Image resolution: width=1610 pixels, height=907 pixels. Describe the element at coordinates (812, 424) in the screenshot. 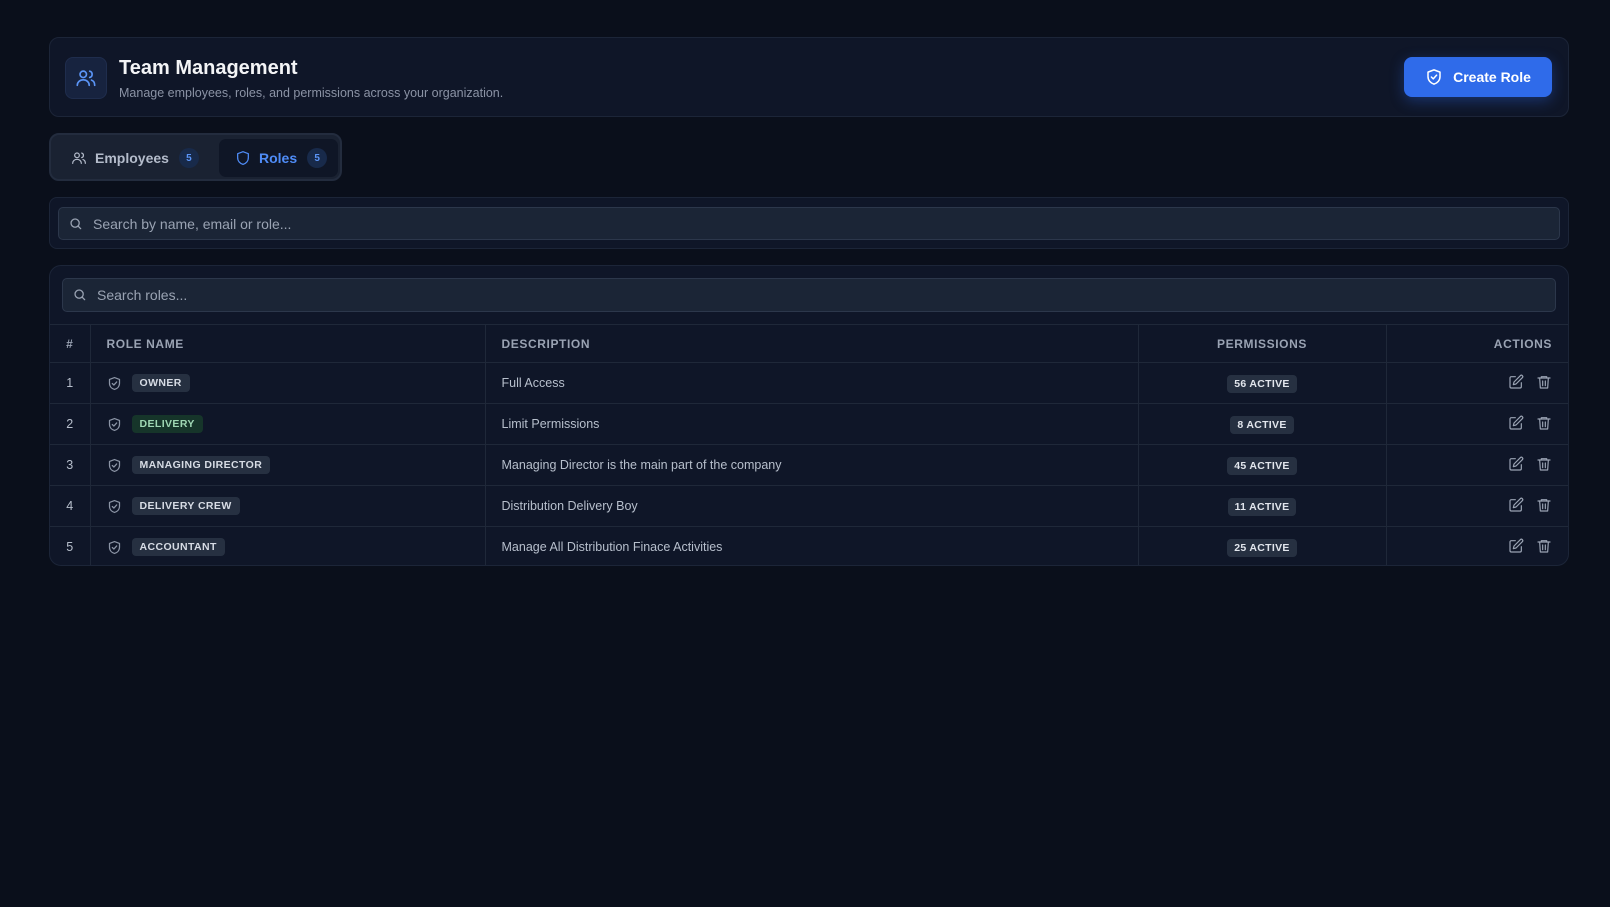

I see `role-description: Limit Permissions` at that location.